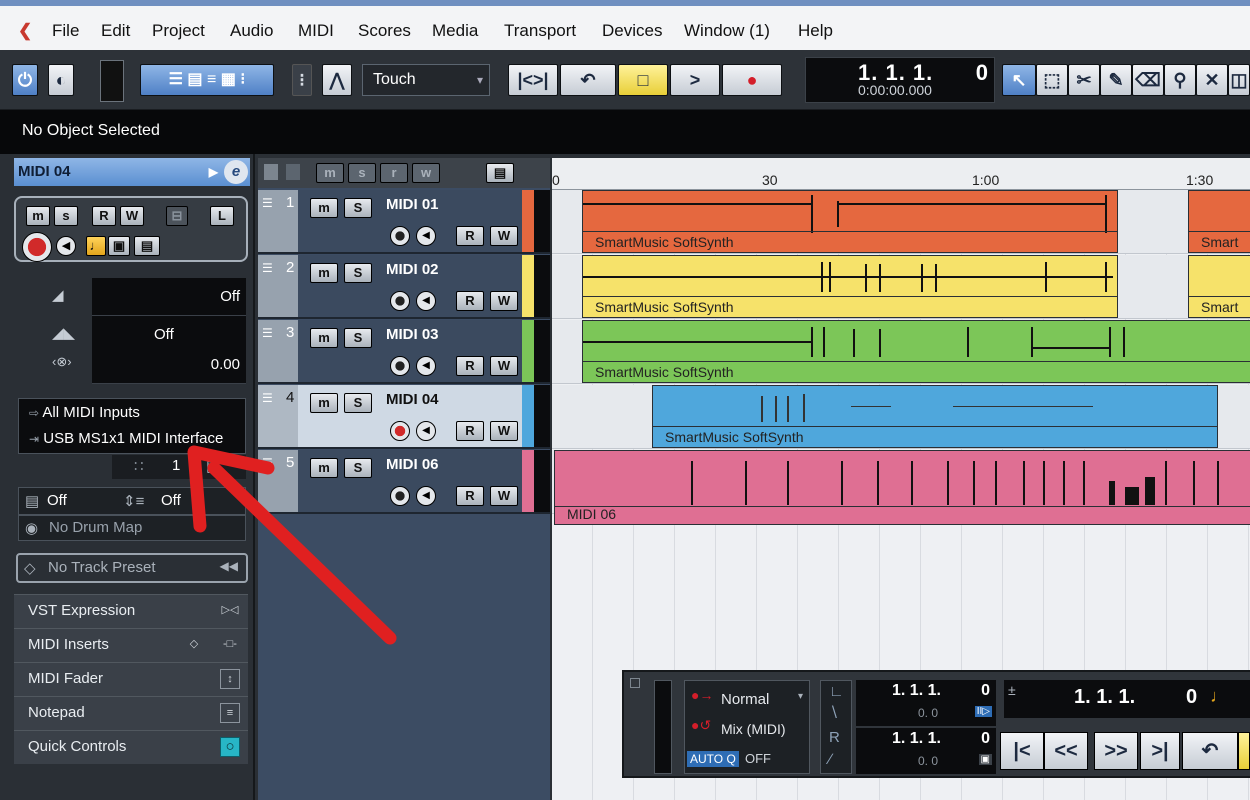  Describe the element at coordinates (104, 216) in the screenshot. I see `read-automation-button: R` at that location.